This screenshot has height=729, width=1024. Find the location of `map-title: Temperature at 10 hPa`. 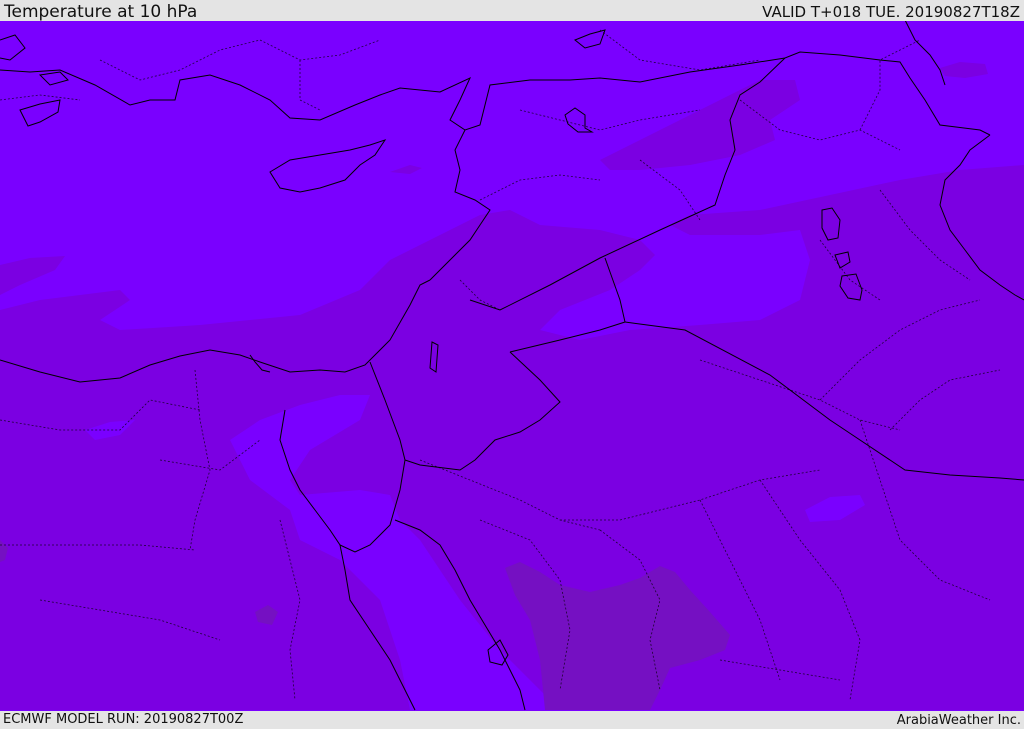

map-title: Temperature at 10 hPa is located at coordinates (101, 12).